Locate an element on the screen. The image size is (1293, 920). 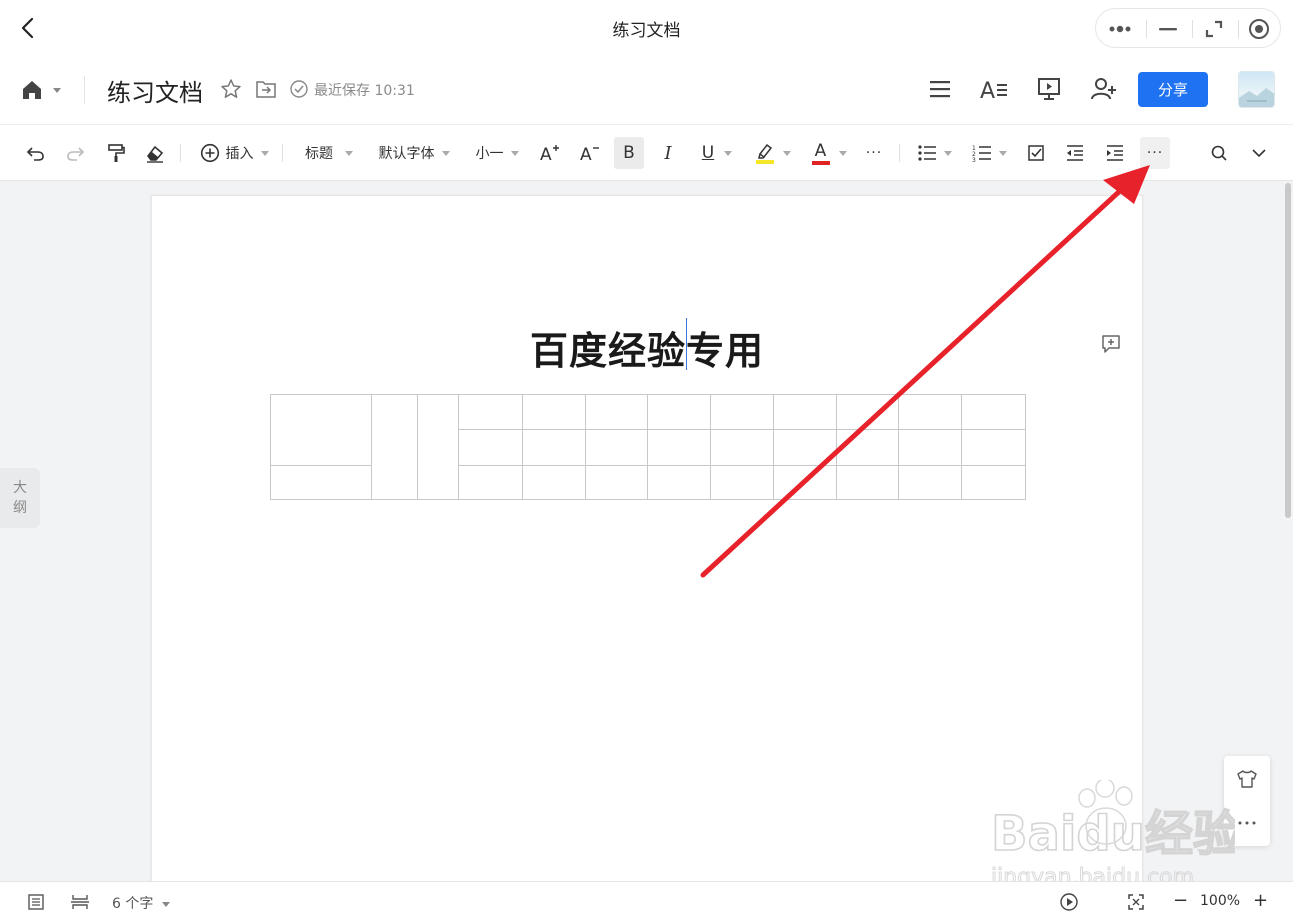
bullet-list-dropdown is located at coordinates (934, 153).